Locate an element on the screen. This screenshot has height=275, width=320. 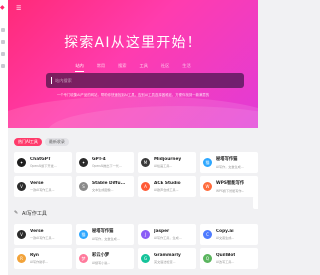
tool-logo-icon: C is located at coordinates (207, 234).